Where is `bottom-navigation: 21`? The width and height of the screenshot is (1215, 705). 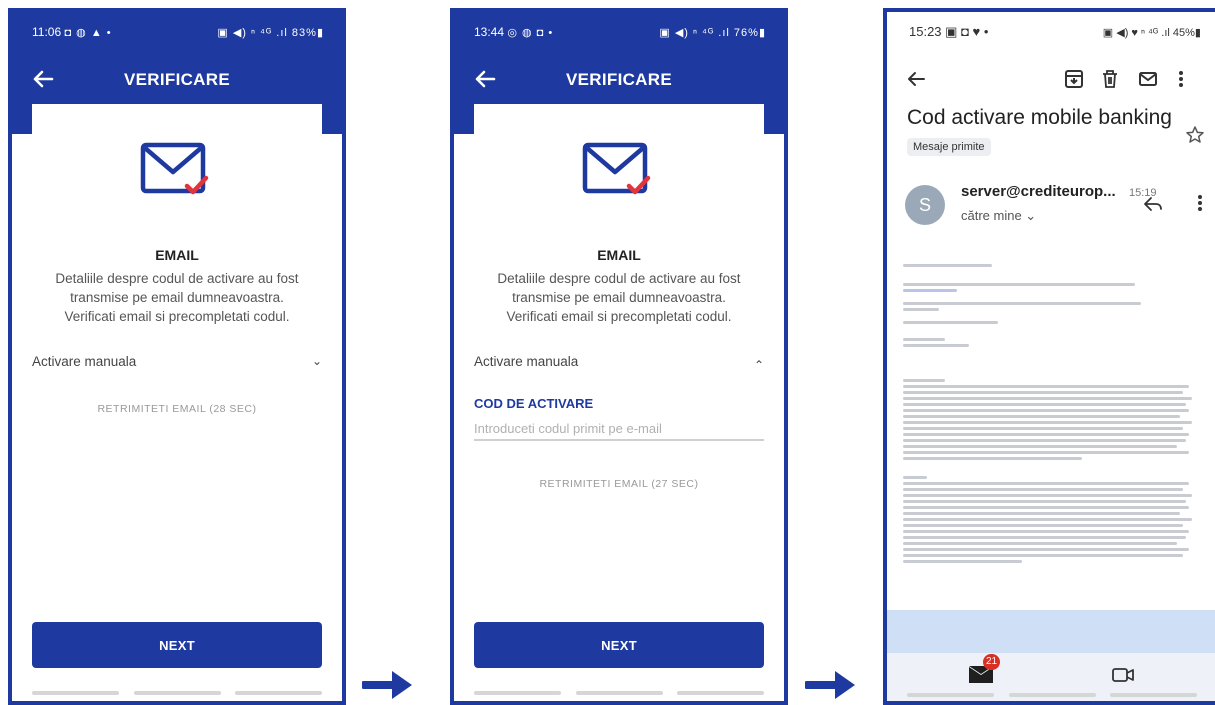 bottom-navigation: 21 is located at coordinates (1051, 677).